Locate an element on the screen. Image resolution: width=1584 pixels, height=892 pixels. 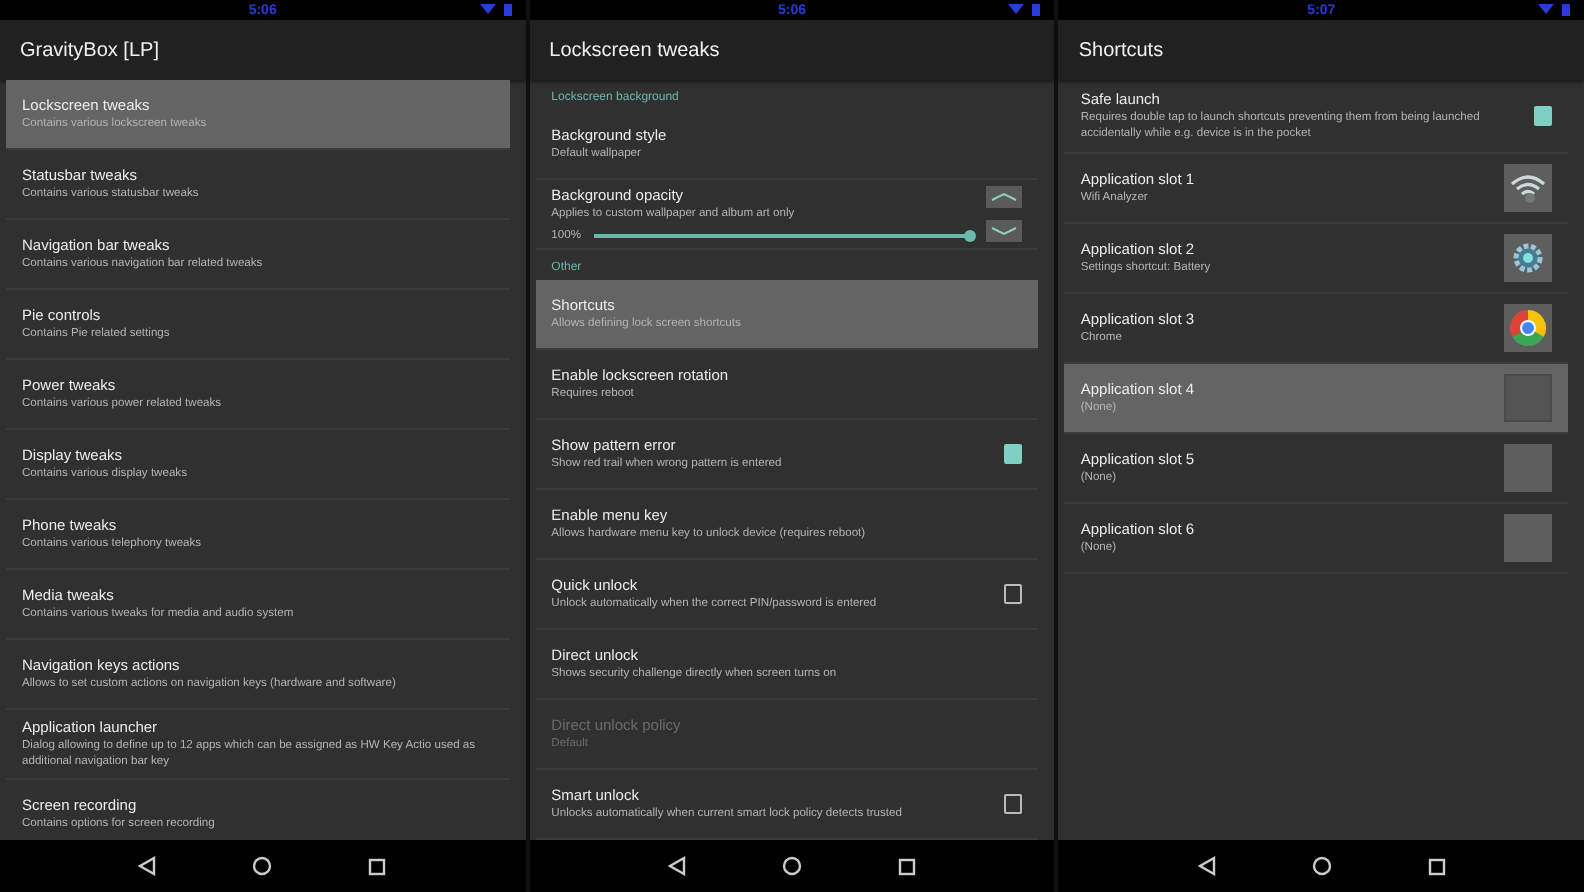
increase-button is located at coordinates (1004, 197).